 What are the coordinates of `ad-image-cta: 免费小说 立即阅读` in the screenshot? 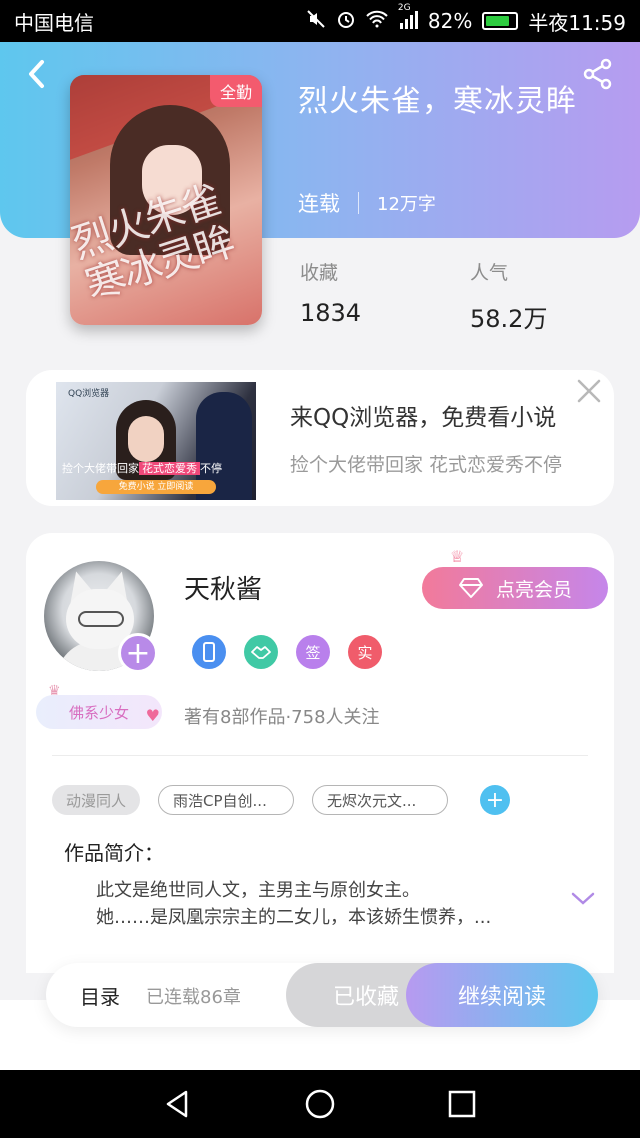 It's located at (156, 487).